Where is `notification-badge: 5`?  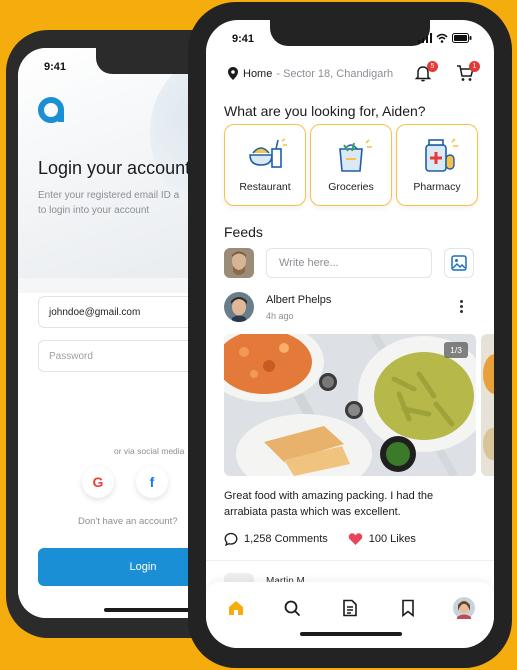 notification-badge: 5 is located at coordinates (432, 66).